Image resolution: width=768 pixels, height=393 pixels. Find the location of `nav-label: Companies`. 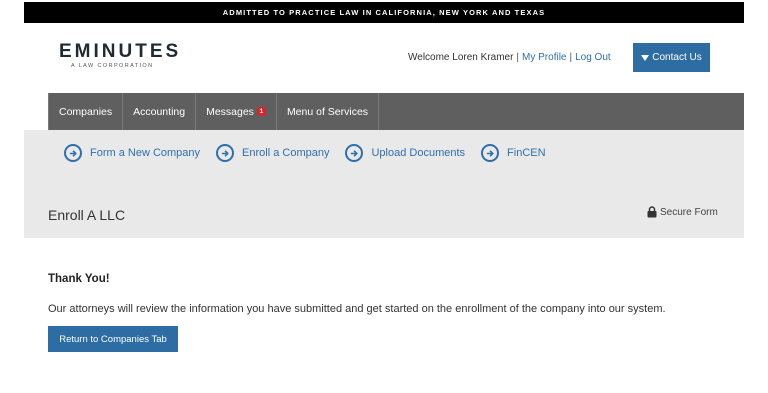

nav-label: Companies is located at coordinates (86, 111).